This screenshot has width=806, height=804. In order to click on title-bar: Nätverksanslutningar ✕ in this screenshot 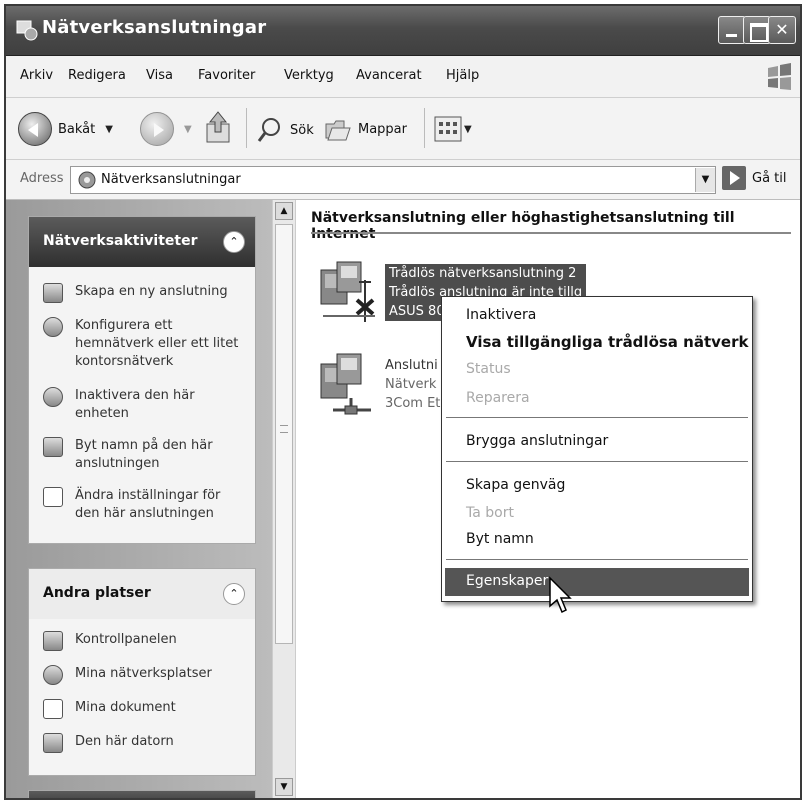, I will do `click(403, 31)`.